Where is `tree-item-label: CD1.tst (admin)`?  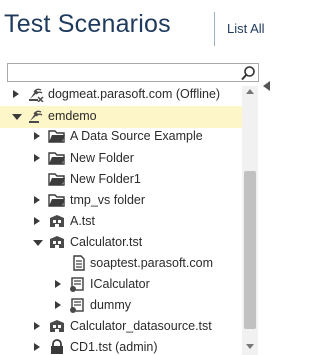
tree-item-label: CD1.tst (admin) is located at coordinates (114, 347).